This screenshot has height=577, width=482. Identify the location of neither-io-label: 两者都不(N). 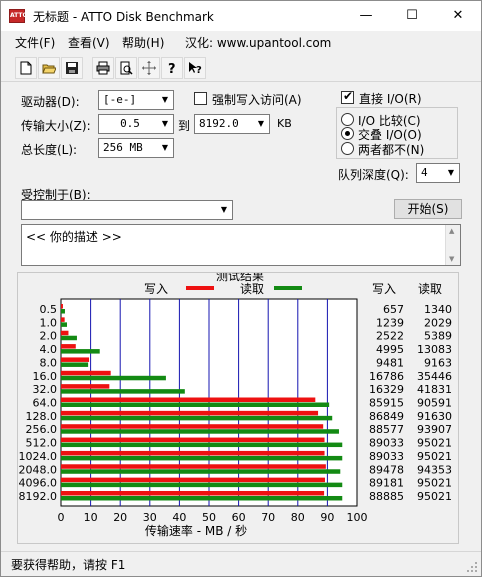
(391, 150).